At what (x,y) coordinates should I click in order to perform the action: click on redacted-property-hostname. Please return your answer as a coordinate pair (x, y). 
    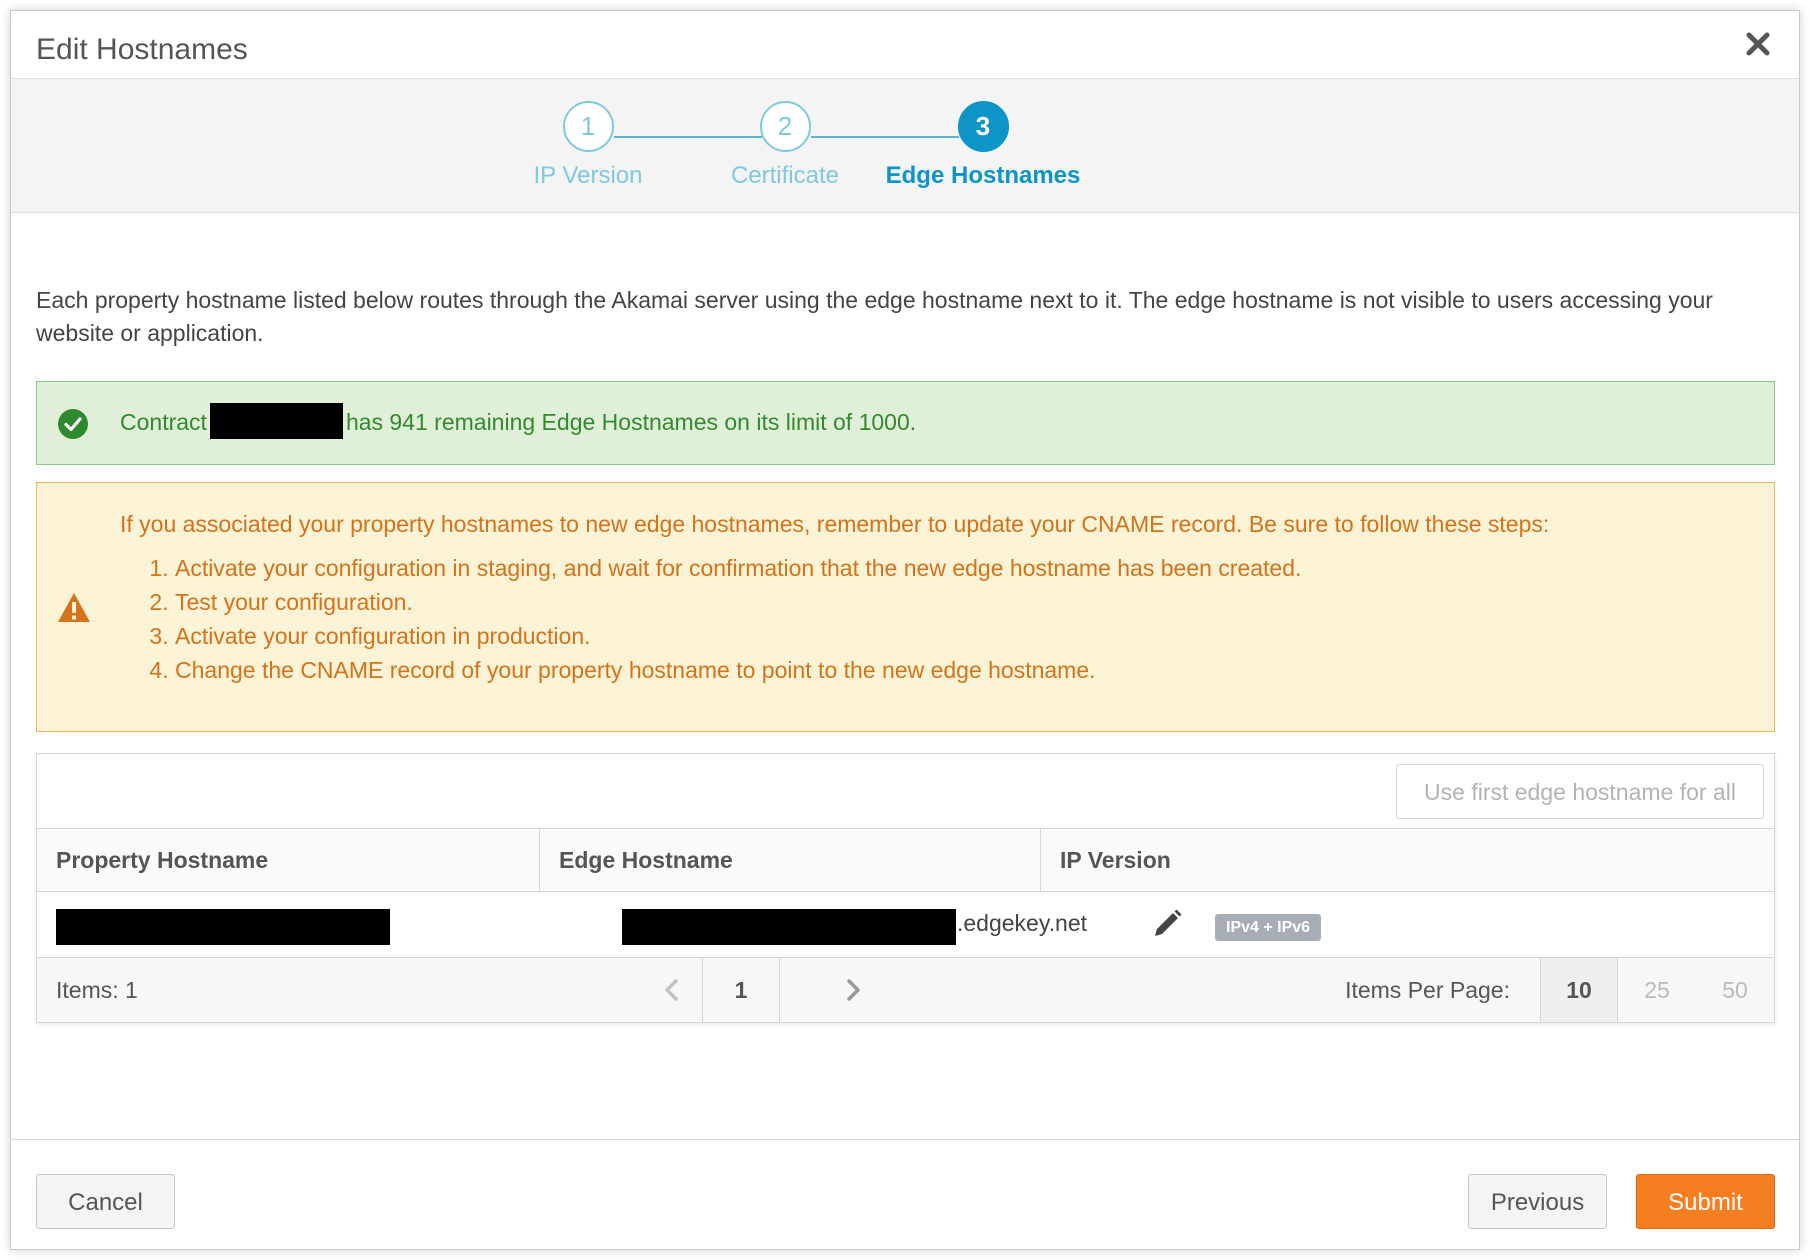
    Looking at the image, I should click on (223, 927).